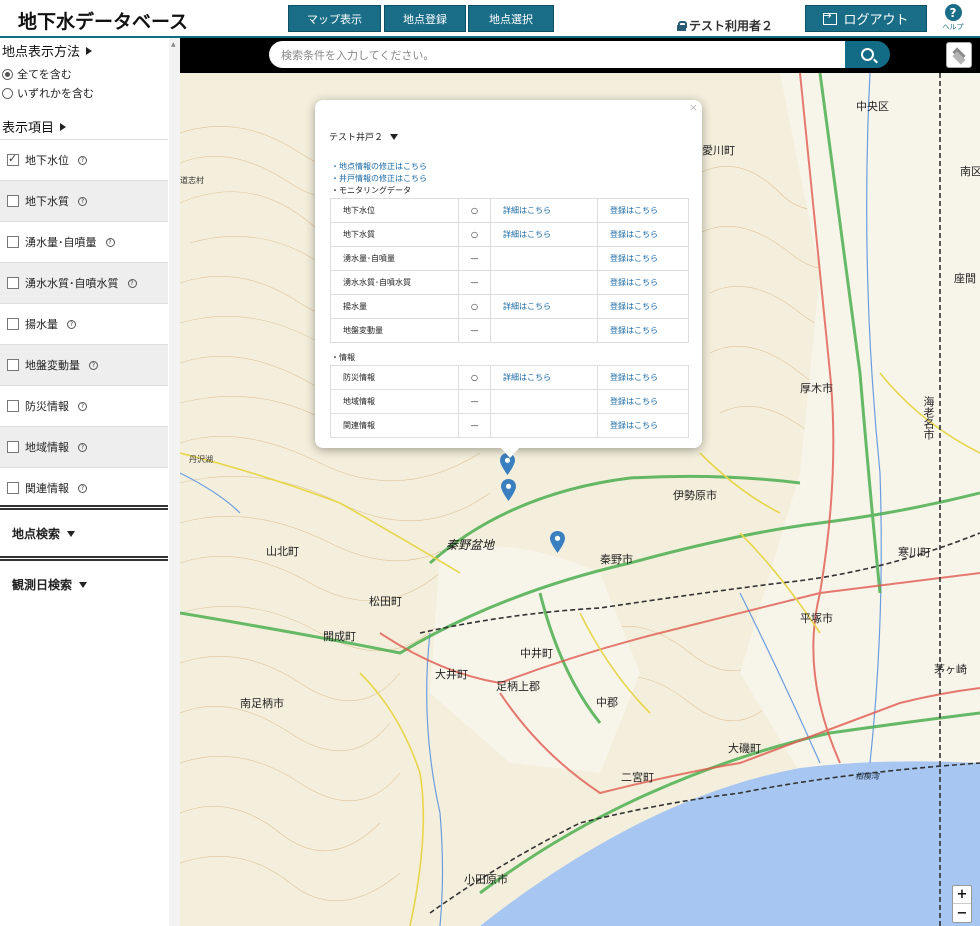 Image resolution: width=980 pixels, height=926 pixels. What do you see at coordinates (47, 50) in the screenshot?
I see `display-method-heading: 地点表示方法` at bounding box center [47, 50].